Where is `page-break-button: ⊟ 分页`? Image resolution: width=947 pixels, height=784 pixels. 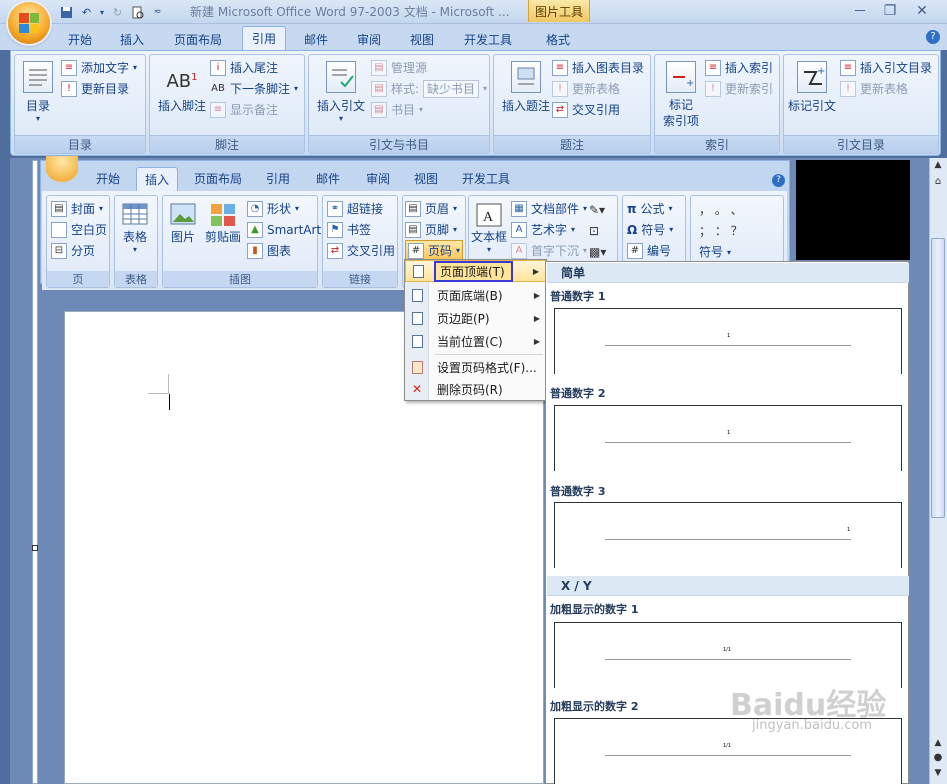 page-break-button: ⊟ 分页 is located at coordinates (79, 250).